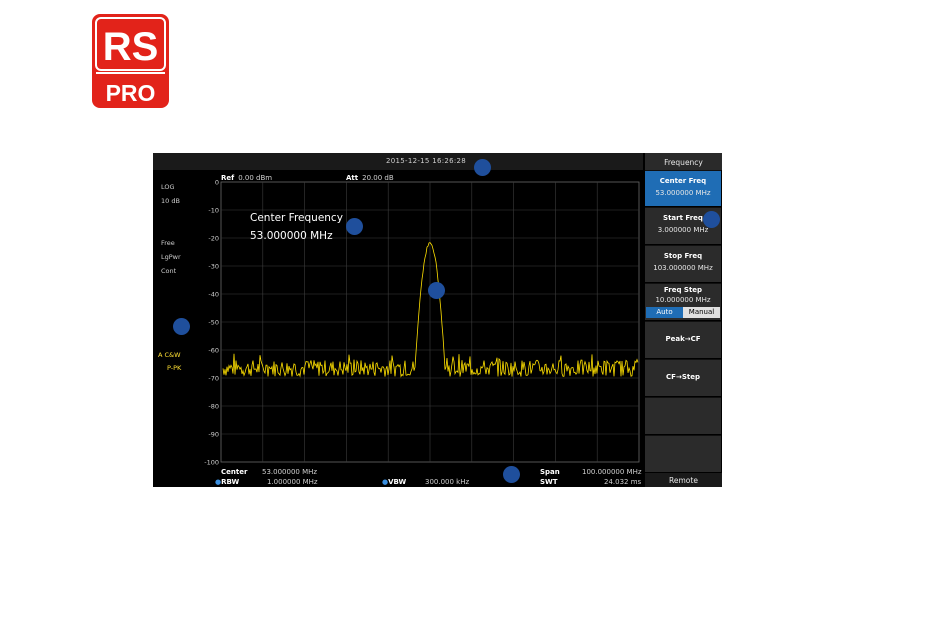 Image resolution: width=950 pixels, height=628 pixels. I want to click on stop-freq-value: 103.000000 MHz, so click(683, 268).